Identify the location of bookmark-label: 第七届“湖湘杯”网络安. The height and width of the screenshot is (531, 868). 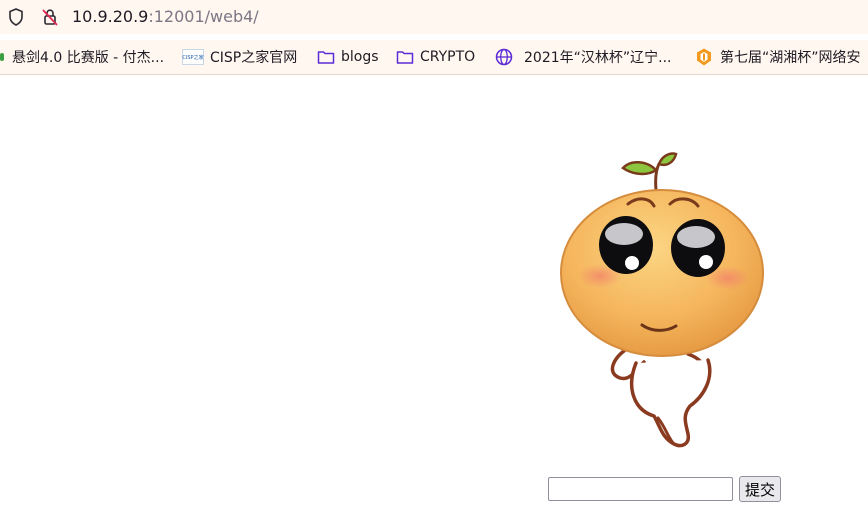
(790, 58).